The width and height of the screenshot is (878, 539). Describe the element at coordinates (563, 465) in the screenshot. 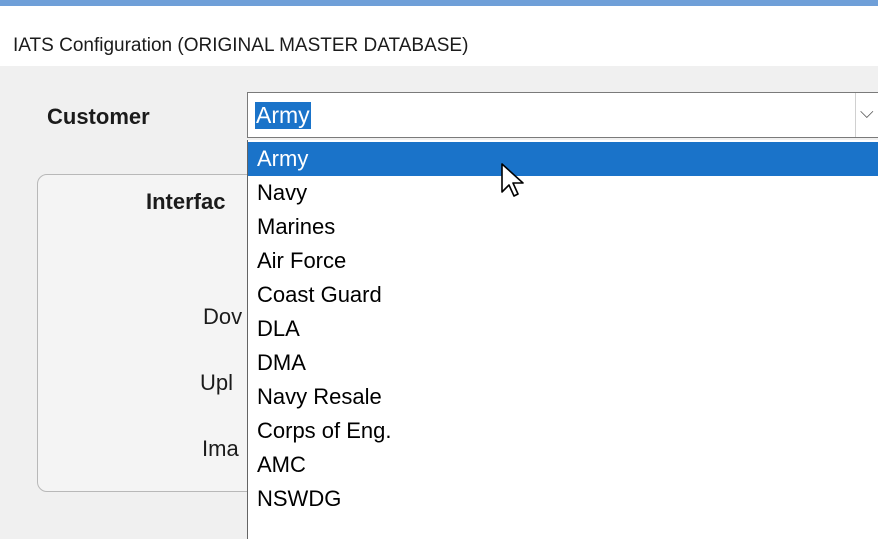

I see `dropdown-item-amc: AMC` at that location.